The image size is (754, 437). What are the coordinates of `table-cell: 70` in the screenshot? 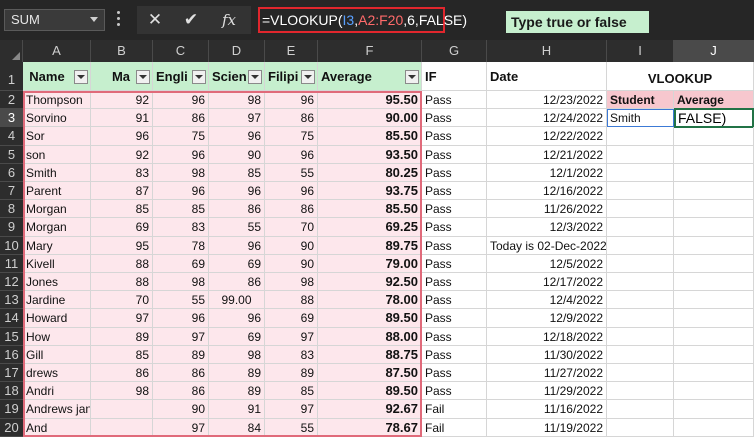 It's located at (122, 300).